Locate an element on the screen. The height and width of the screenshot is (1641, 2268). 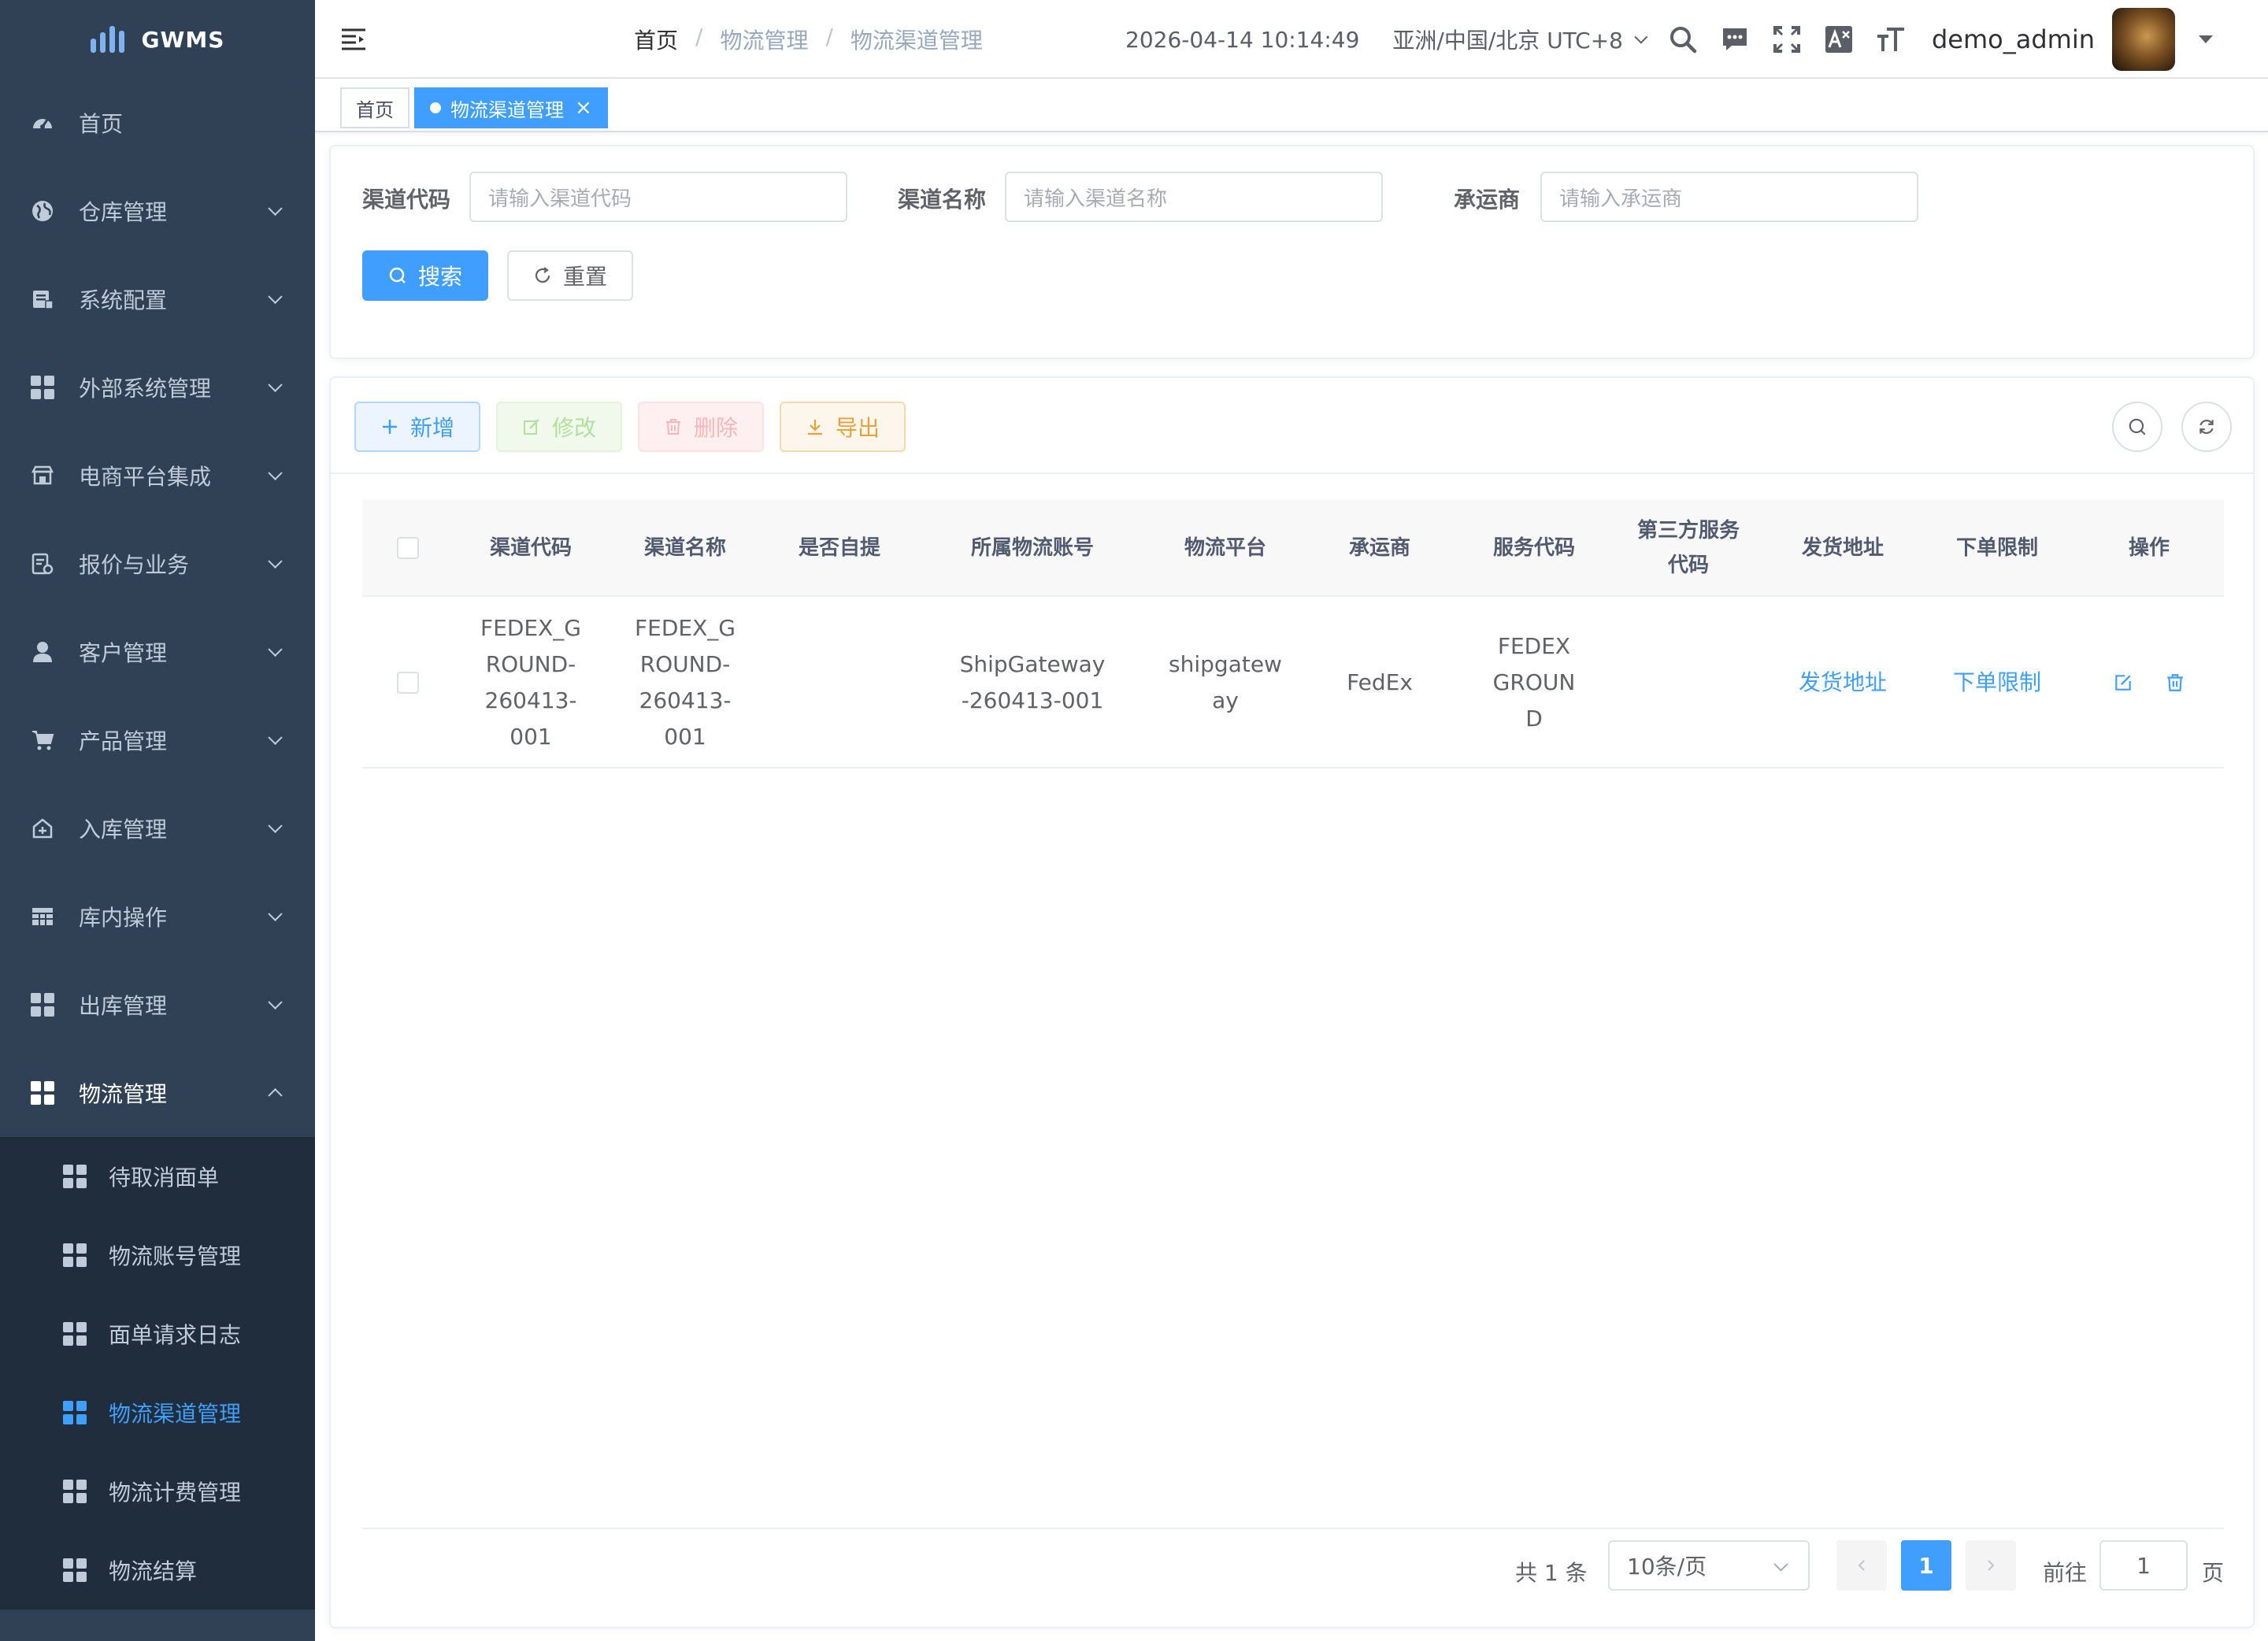
hamburger-icon is located at coordinates (353, 39).